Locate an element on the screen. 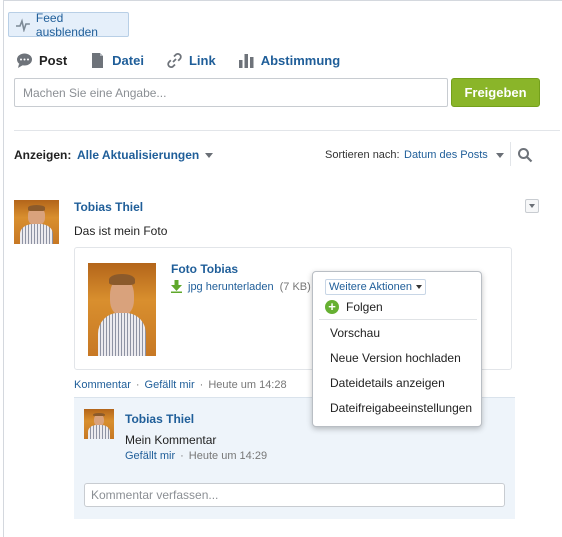 The image size is (562, 537). follow-label: Folgen is located at coordinates (364, 307).